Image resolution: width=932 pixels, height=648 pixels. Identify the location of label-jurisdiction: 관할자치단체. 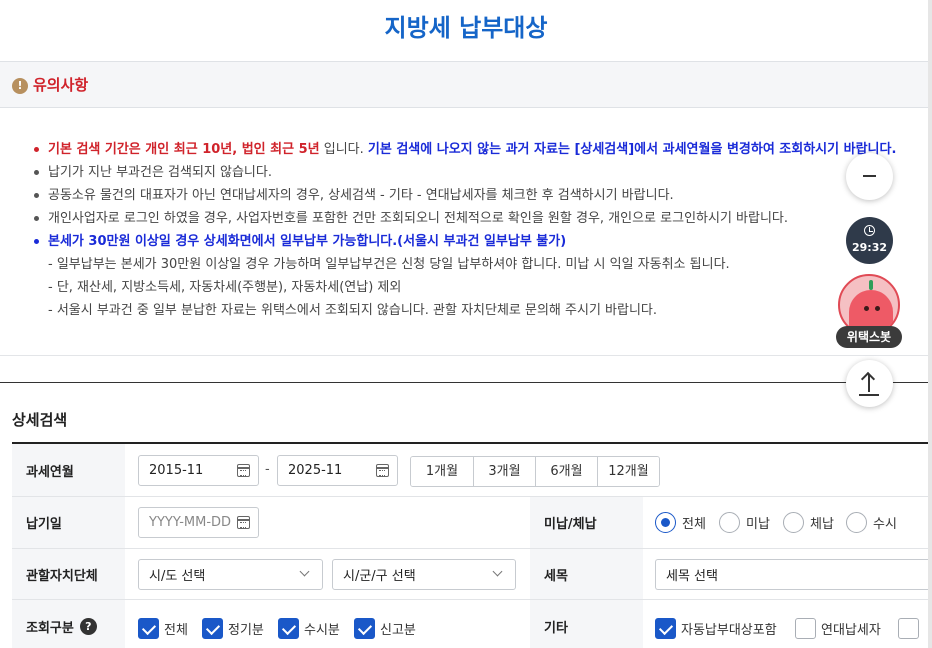
(68, 574).